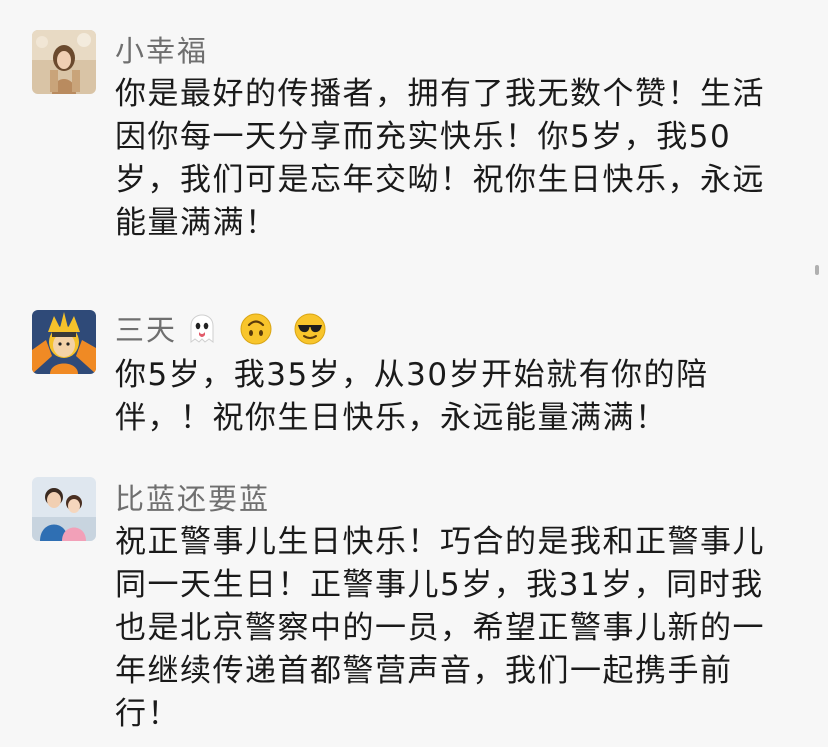 The width and height of the screenshot is (828, 747). Describe the element at coordinates (817, 270) in the screenshot. I see `scrollbar-indicator` at that location.